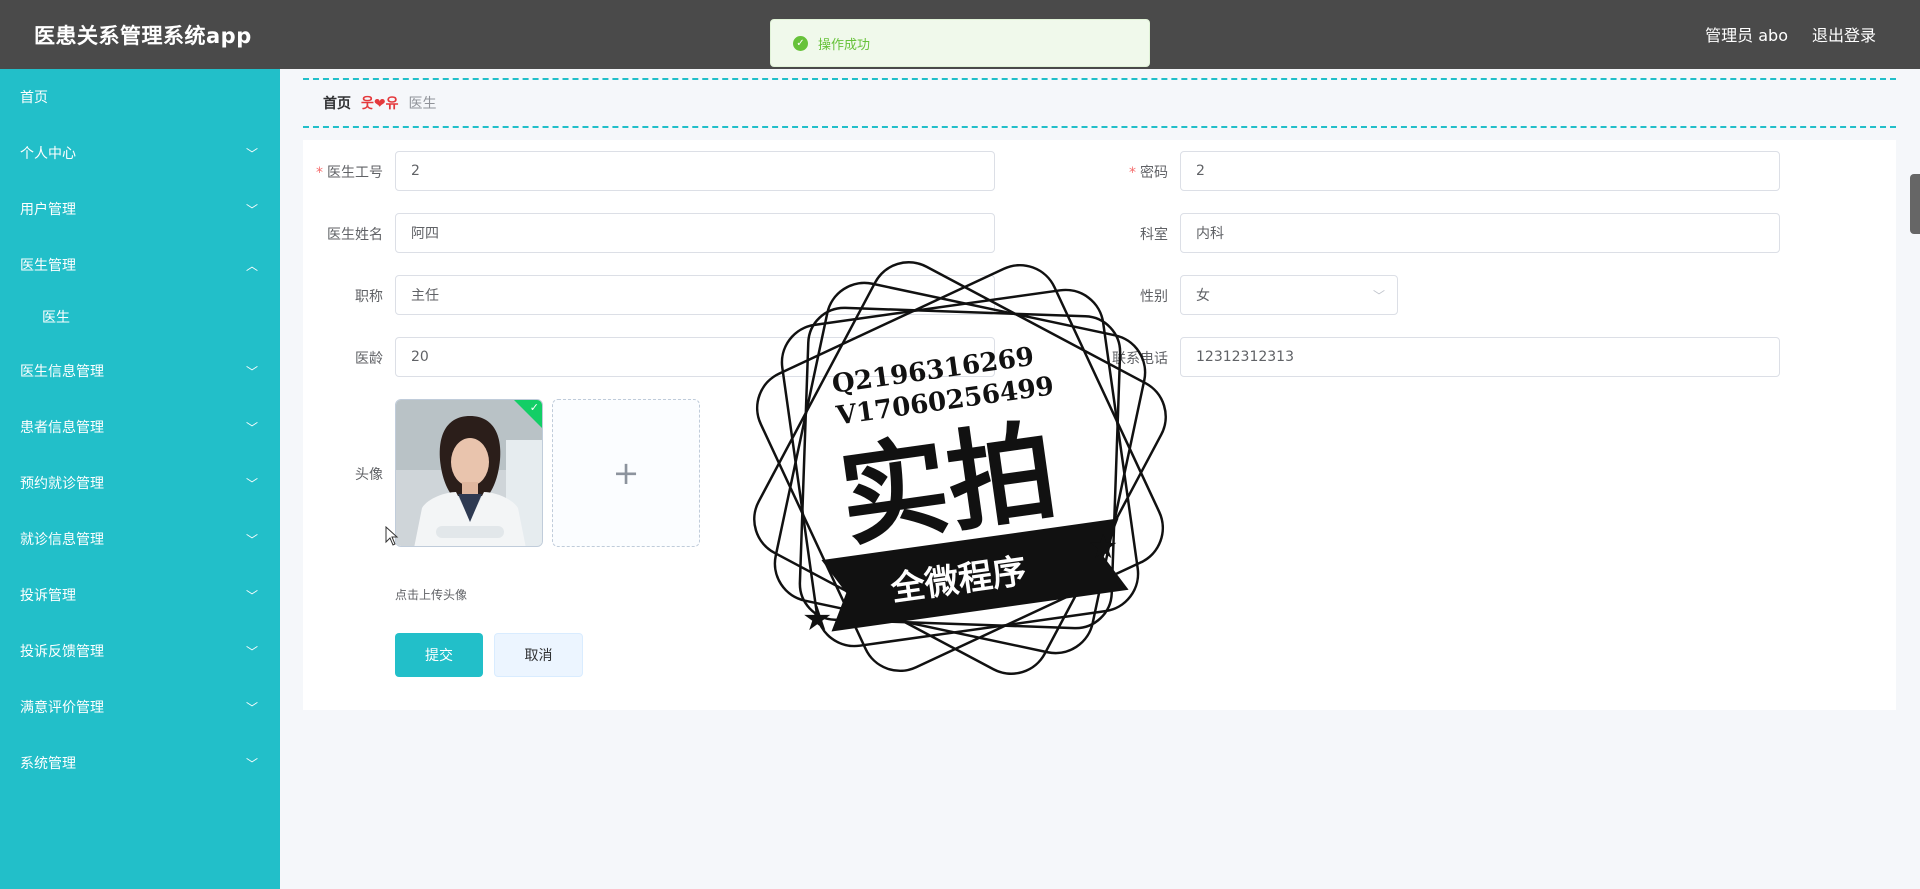  I want to click on department-label: 科室, so click(1154, 235).